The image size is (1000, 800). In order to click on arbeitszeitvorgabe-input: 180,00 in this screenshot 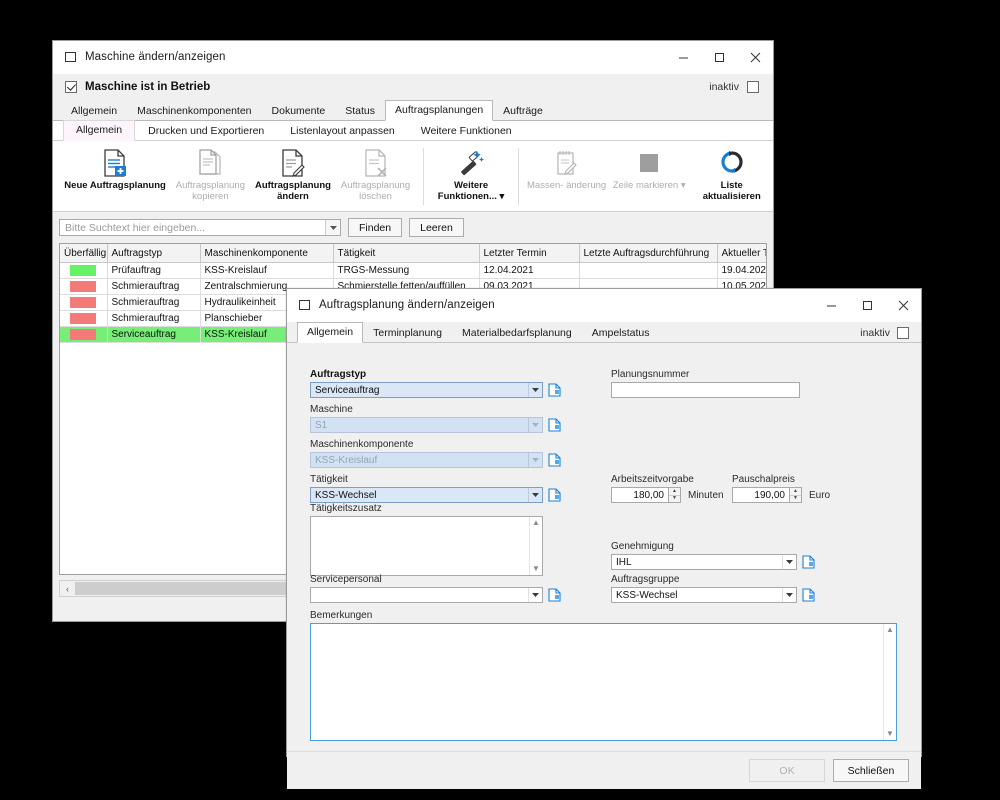, I will do `click(640, 495)`.